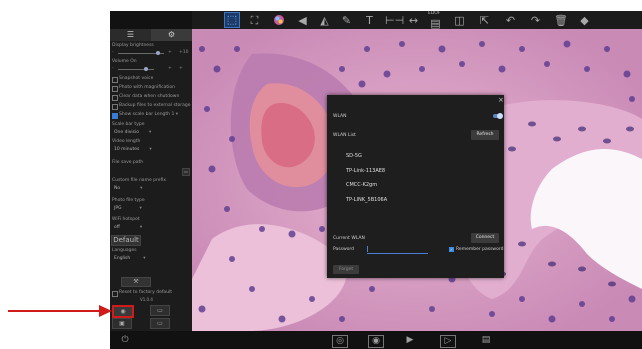 Image resolution: width=642 pixels, height=349 pixels. What do you see at coordinates (485, 135) in the screenshot?
I see `refresh-button: Refresh` at bounding box center [485, 135].